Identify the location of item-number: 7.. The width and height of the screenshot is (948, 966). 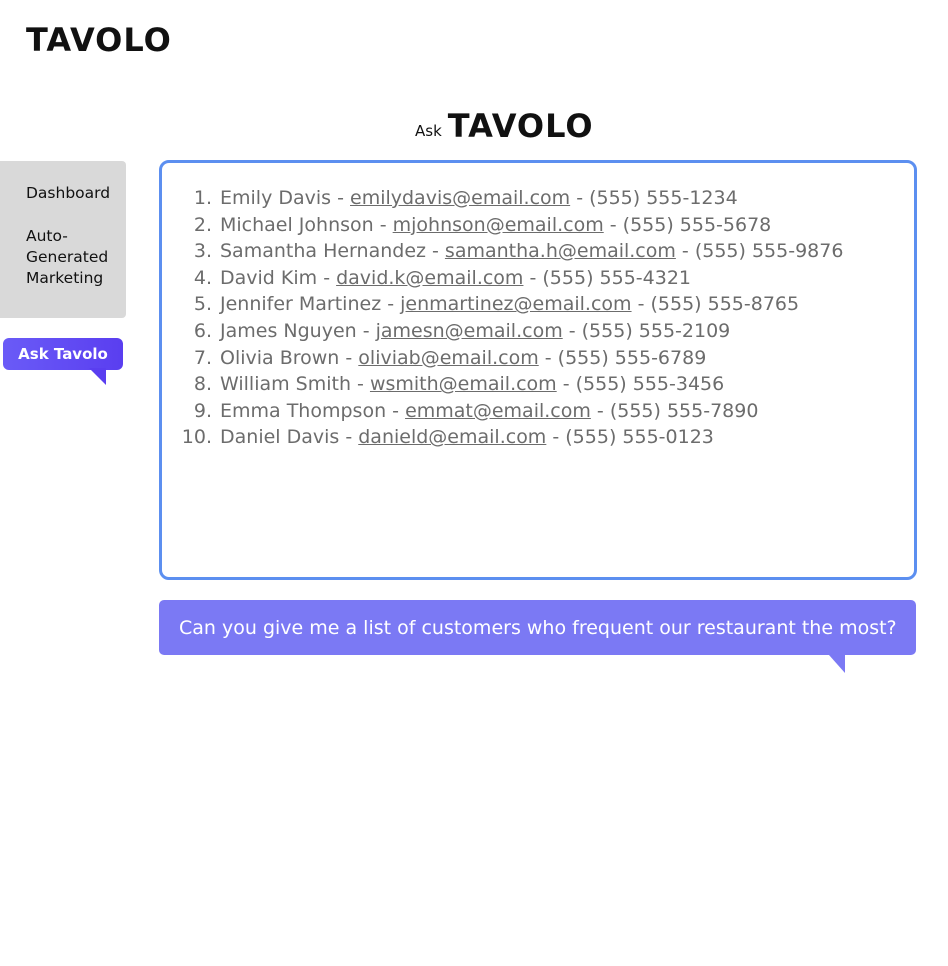
(202, 357).